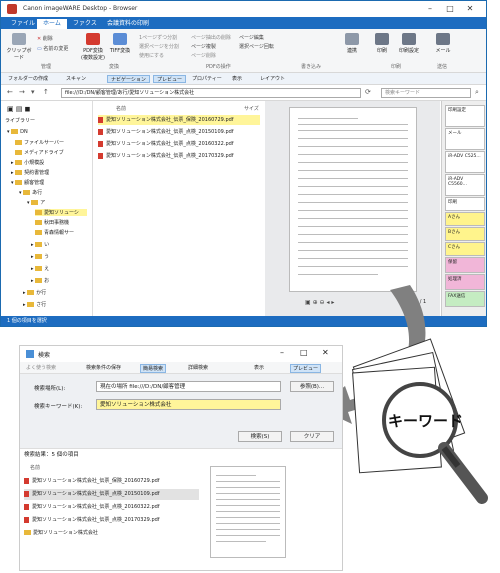 This screenshot has height=573, width=500. What do you see at coordinates (111, 481) in the screenshot?
I see `result-row: 愛知ソリューション株式会社_伝票_保険_20160729.pdf` at bounding box center [111, 481].